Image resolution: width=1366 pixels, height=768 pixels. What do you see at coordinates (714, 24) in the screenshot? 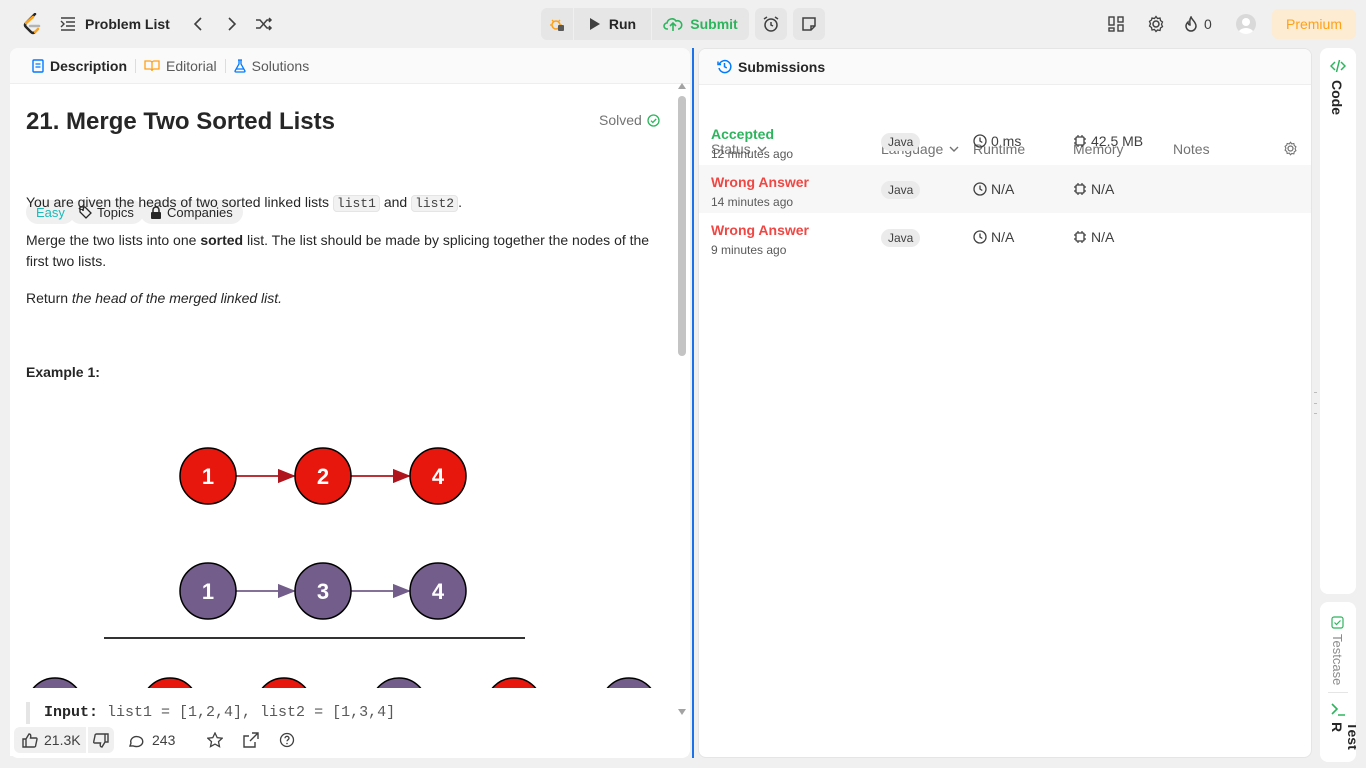
I see `submit-label: Submit` at bounding box center [714, 24].